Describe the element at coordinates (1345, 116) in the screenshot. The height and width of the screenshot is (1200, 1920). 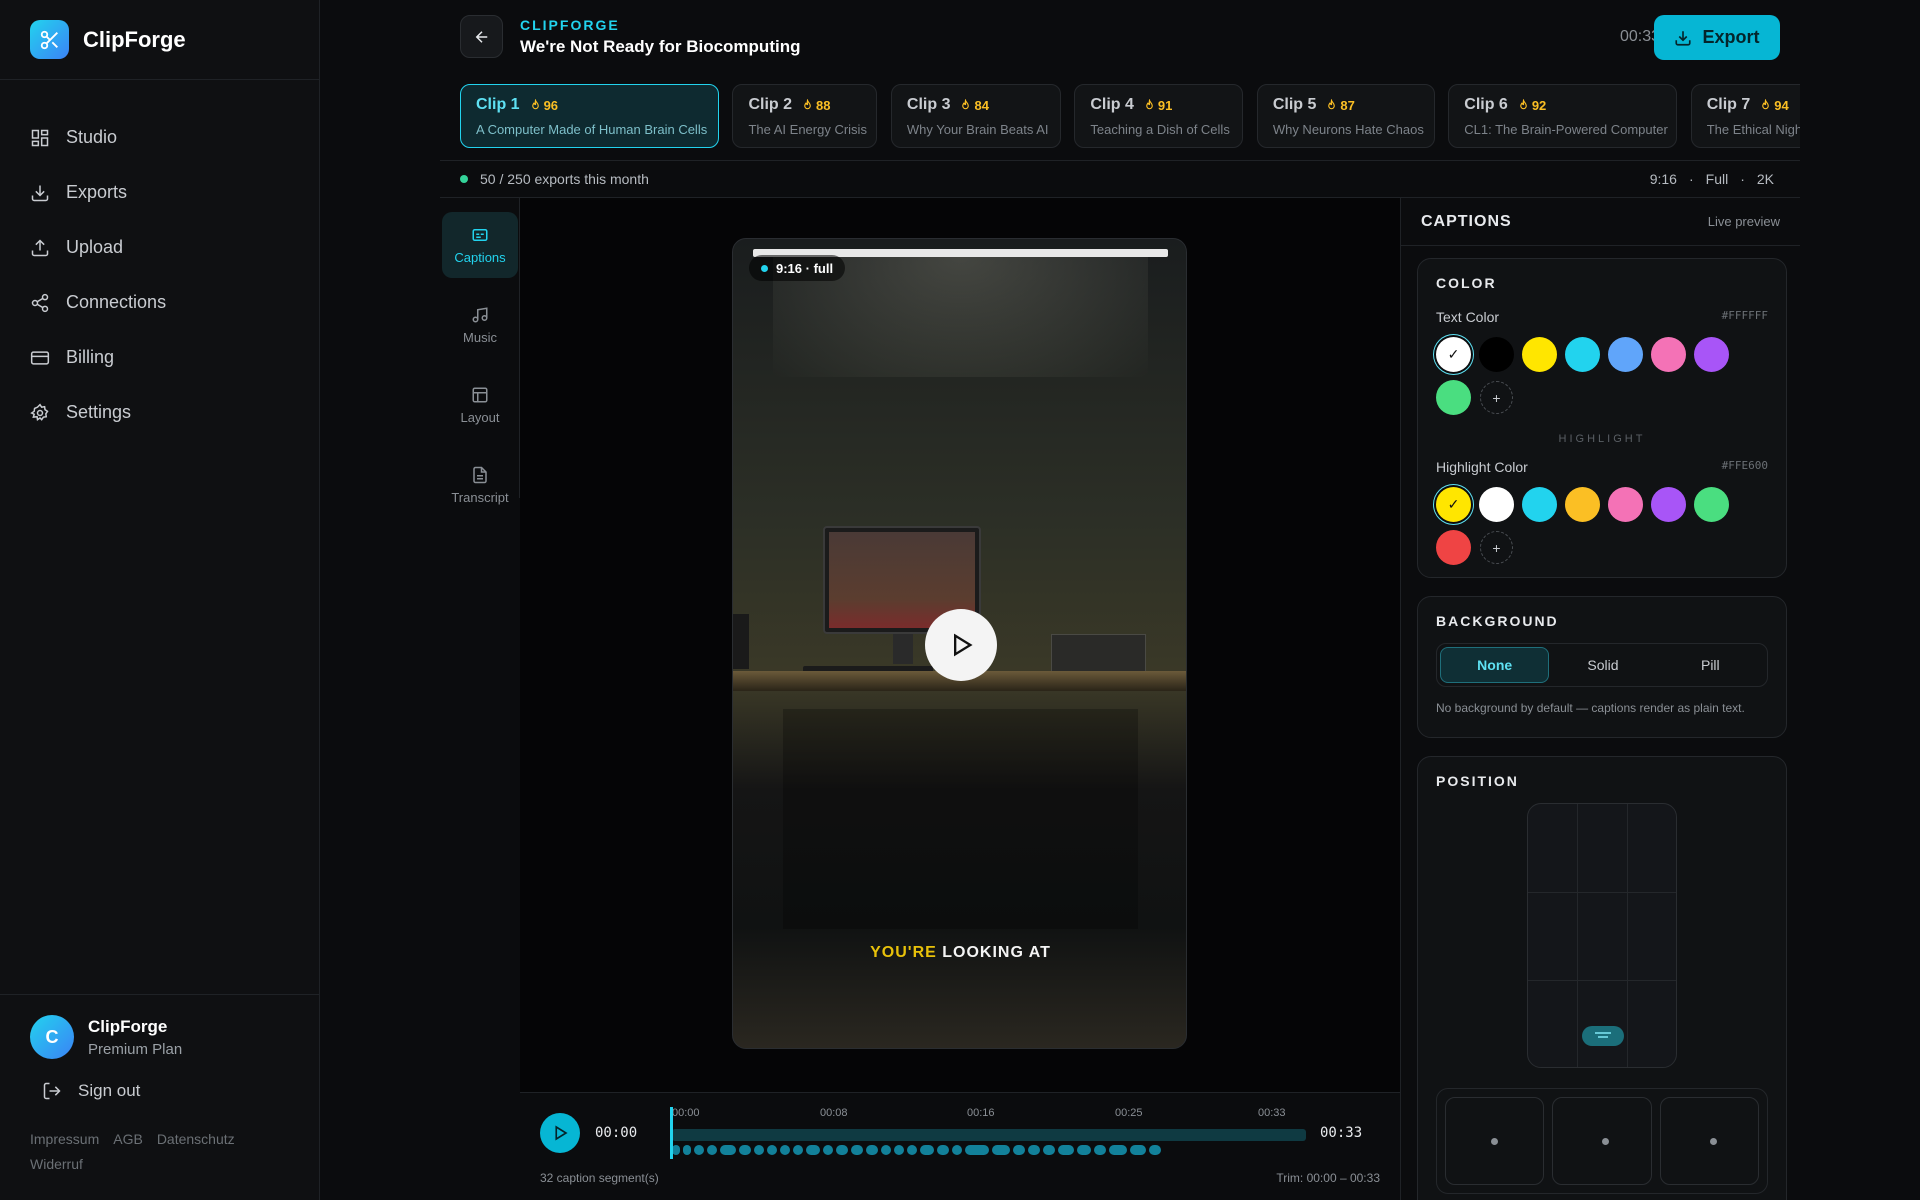
I see `clip-tab-5: Clip 5 87 Why Neurons Hate Chaos` at that location.